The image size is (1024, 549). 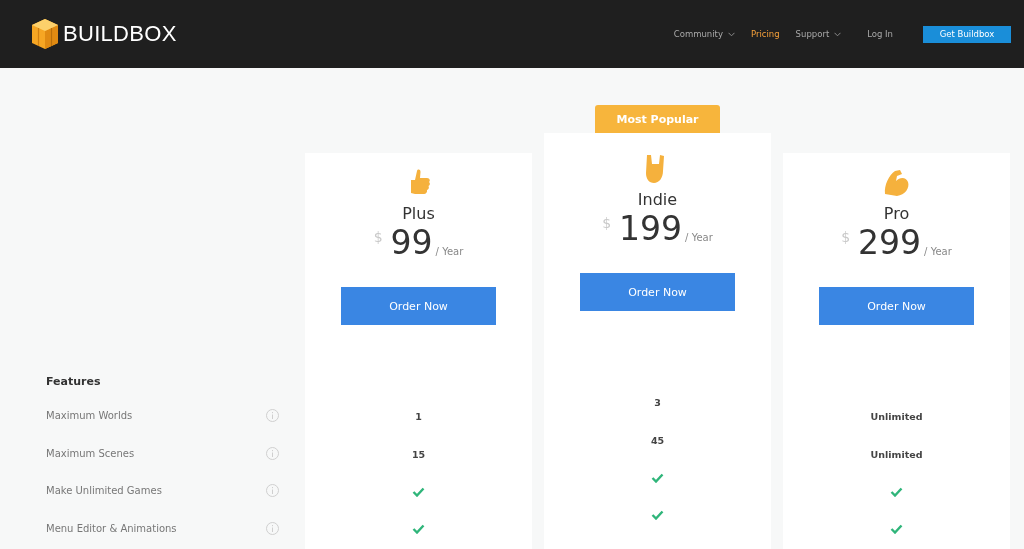 I want to click on feature-label: Make Unlimited Games, so click(x=104, y=491).